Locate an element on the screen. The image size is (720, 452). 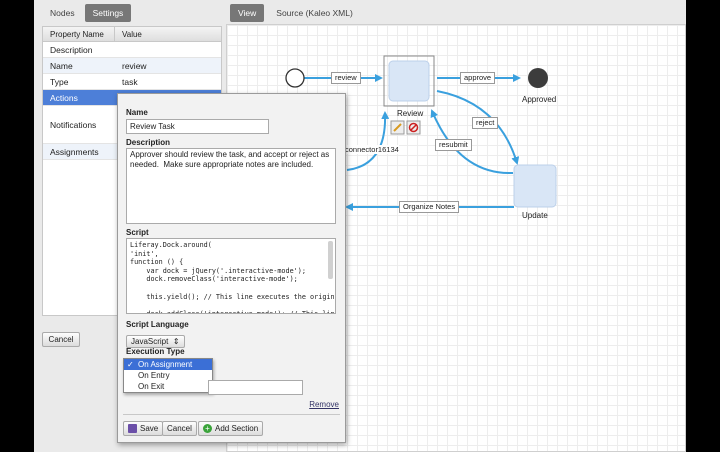
tab-settings: Settings is located at coordinates (108, 13).